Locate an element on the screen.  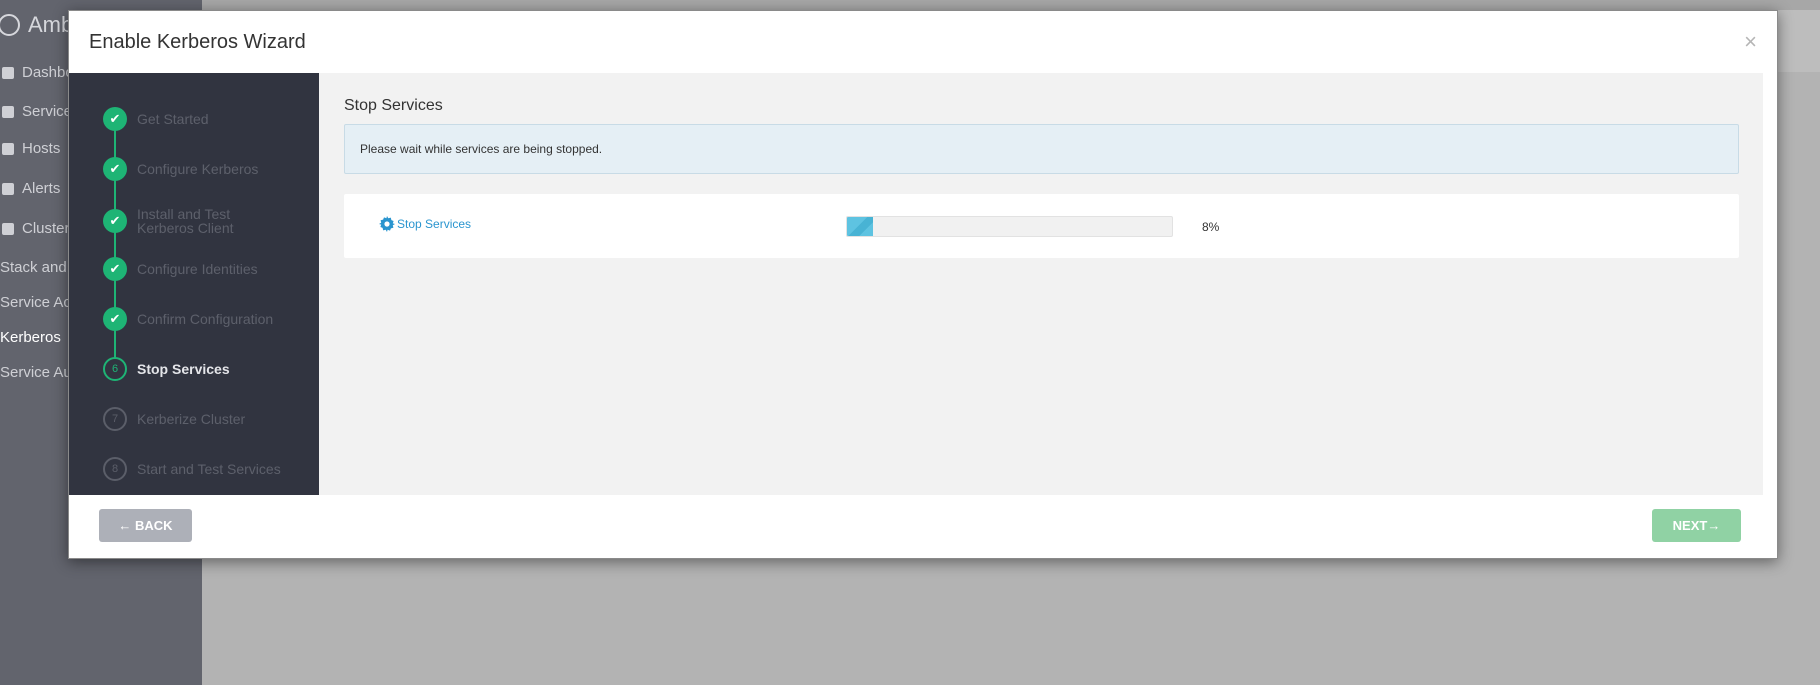
step-label: Configure Identities is located at coordinates (197, 269).